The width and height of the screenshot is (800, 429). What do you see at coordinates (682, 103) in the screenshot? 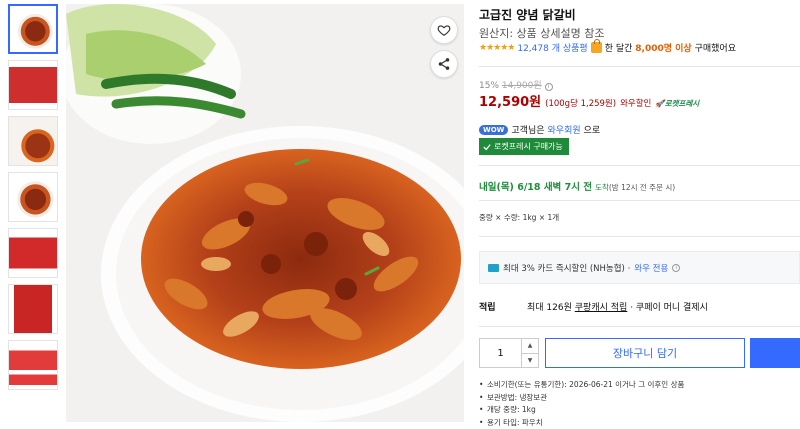
I see `rocket-fresh-label: 로켓프레시` at bounding box center [682, 103].